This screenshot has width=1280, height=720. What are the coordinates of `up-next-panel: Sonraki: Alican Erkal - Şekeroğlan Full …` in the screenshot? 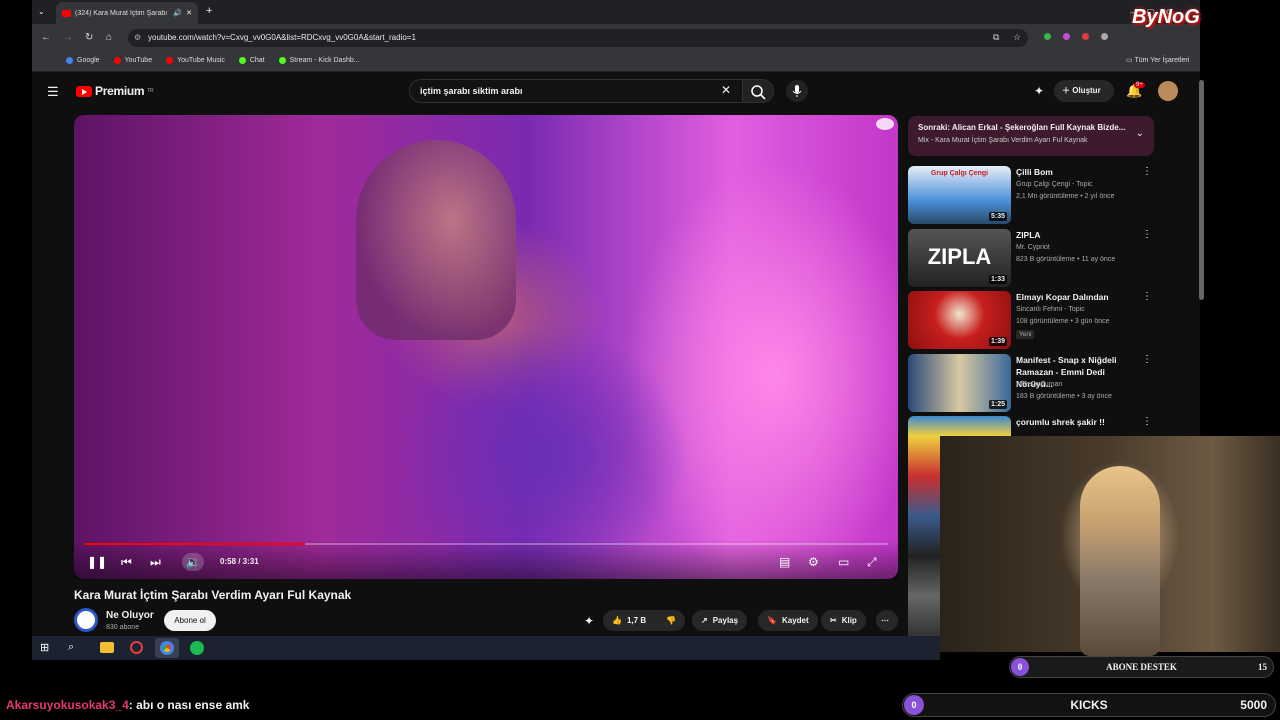 It's located at (1031, 136).